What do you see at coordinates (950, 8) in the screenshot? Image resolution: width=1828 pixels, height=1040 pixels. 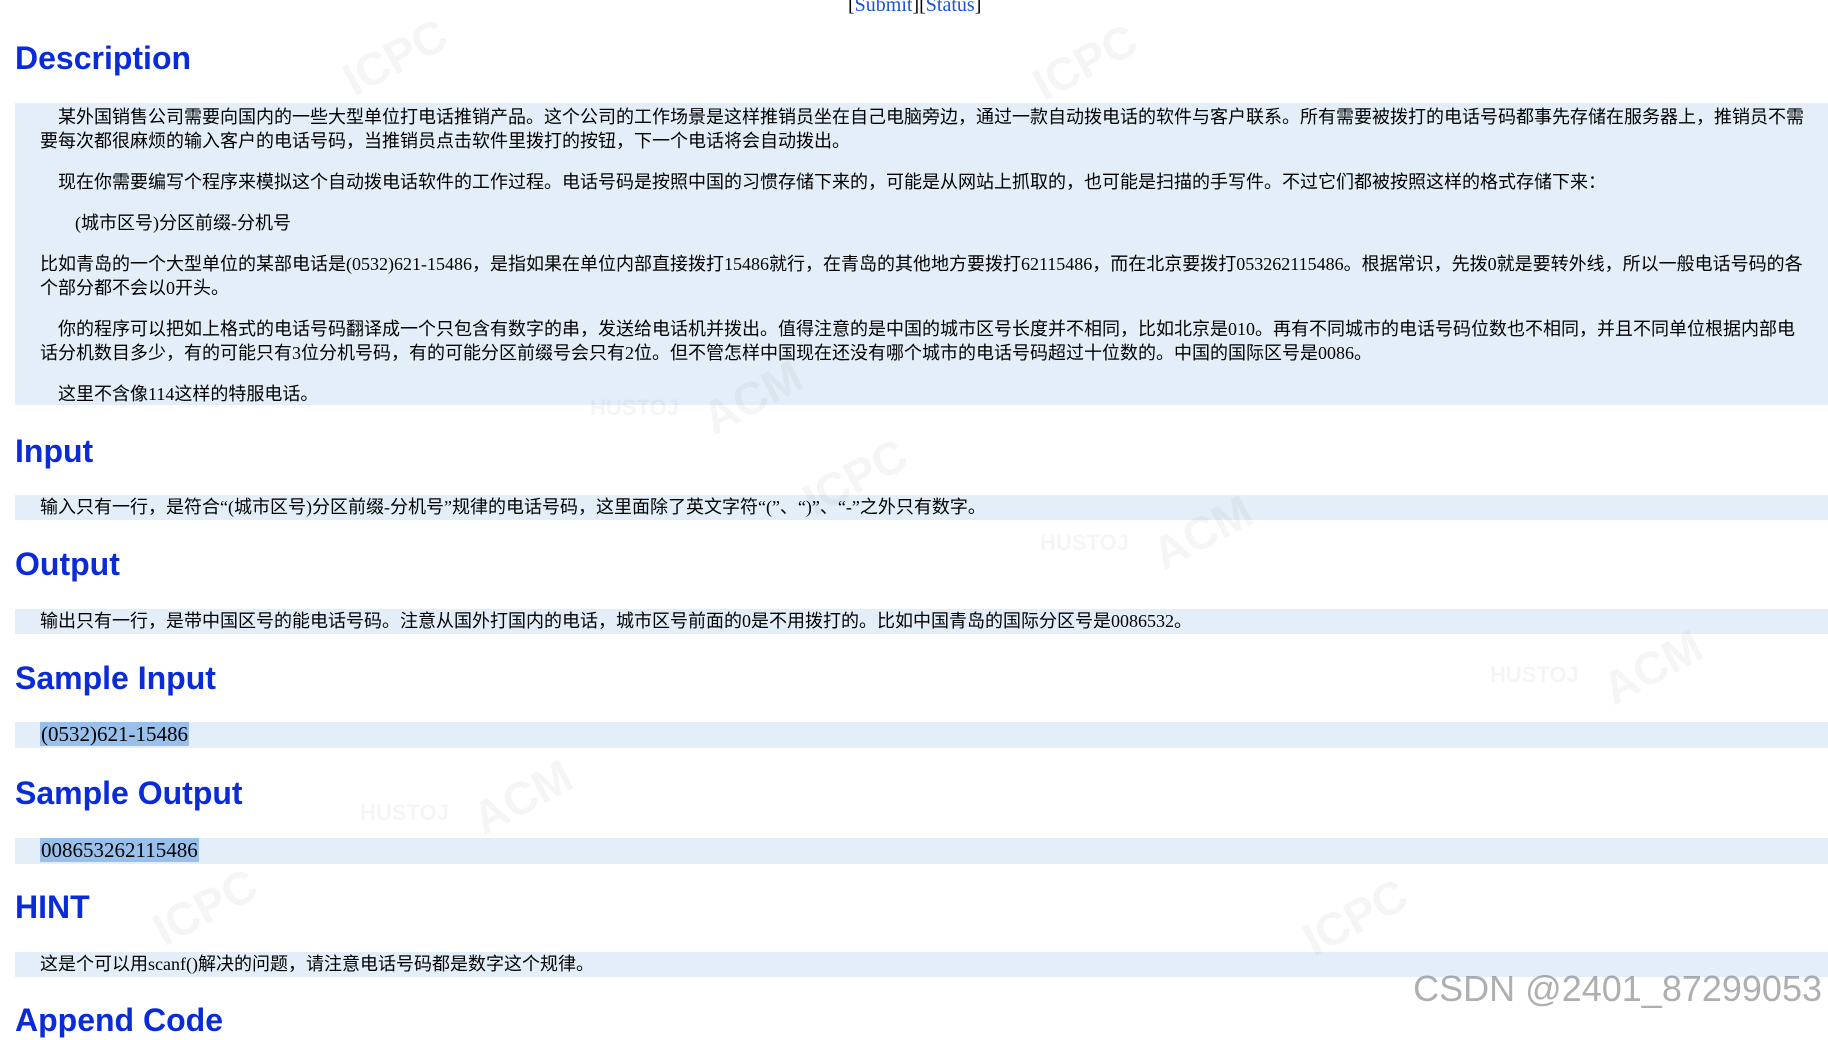 I see `status-link: Status` at bounding box center [950, 8].